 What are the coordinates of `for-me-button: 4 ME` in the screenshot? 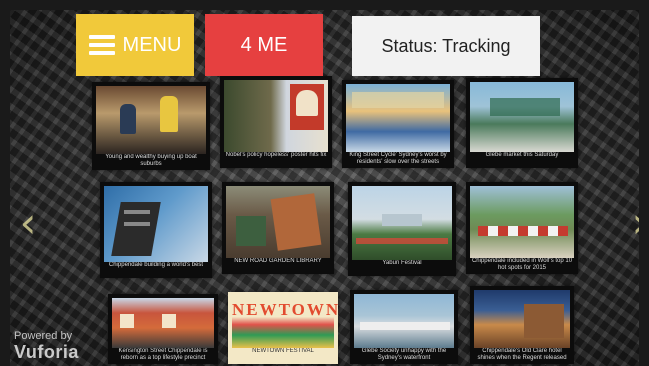 It's located at (264, 45).